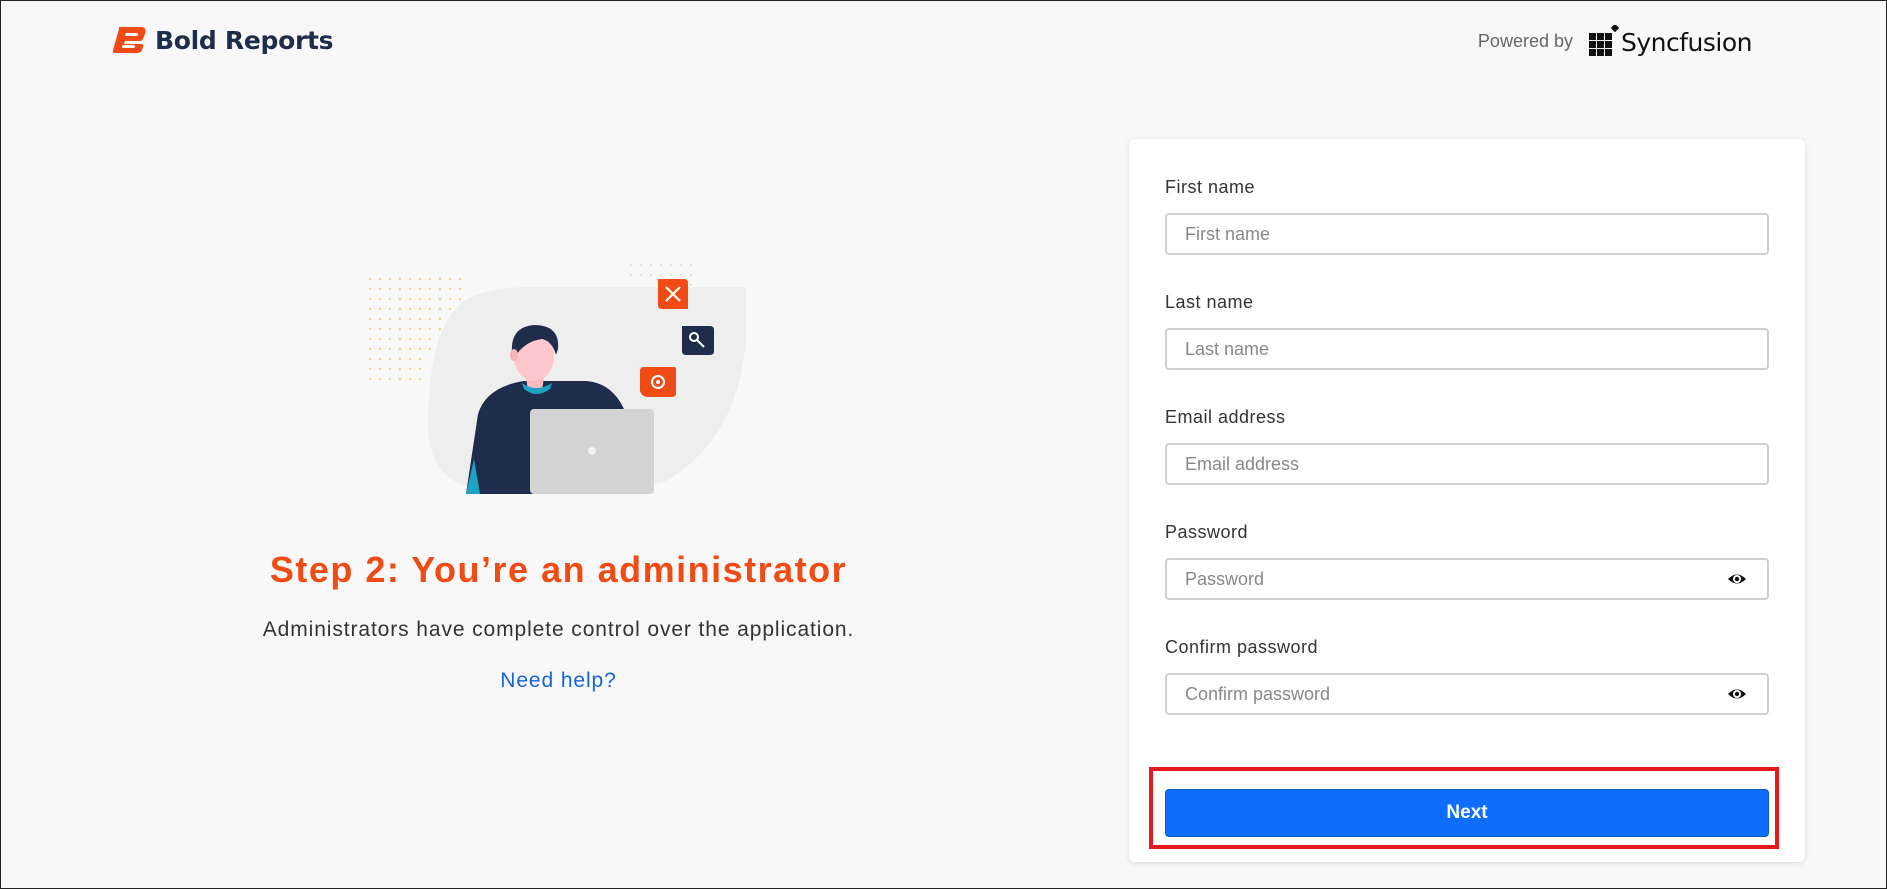 The width and height of the screenshot is (1887, 889). I want to click on password-label: Password, so click(1207, 532).